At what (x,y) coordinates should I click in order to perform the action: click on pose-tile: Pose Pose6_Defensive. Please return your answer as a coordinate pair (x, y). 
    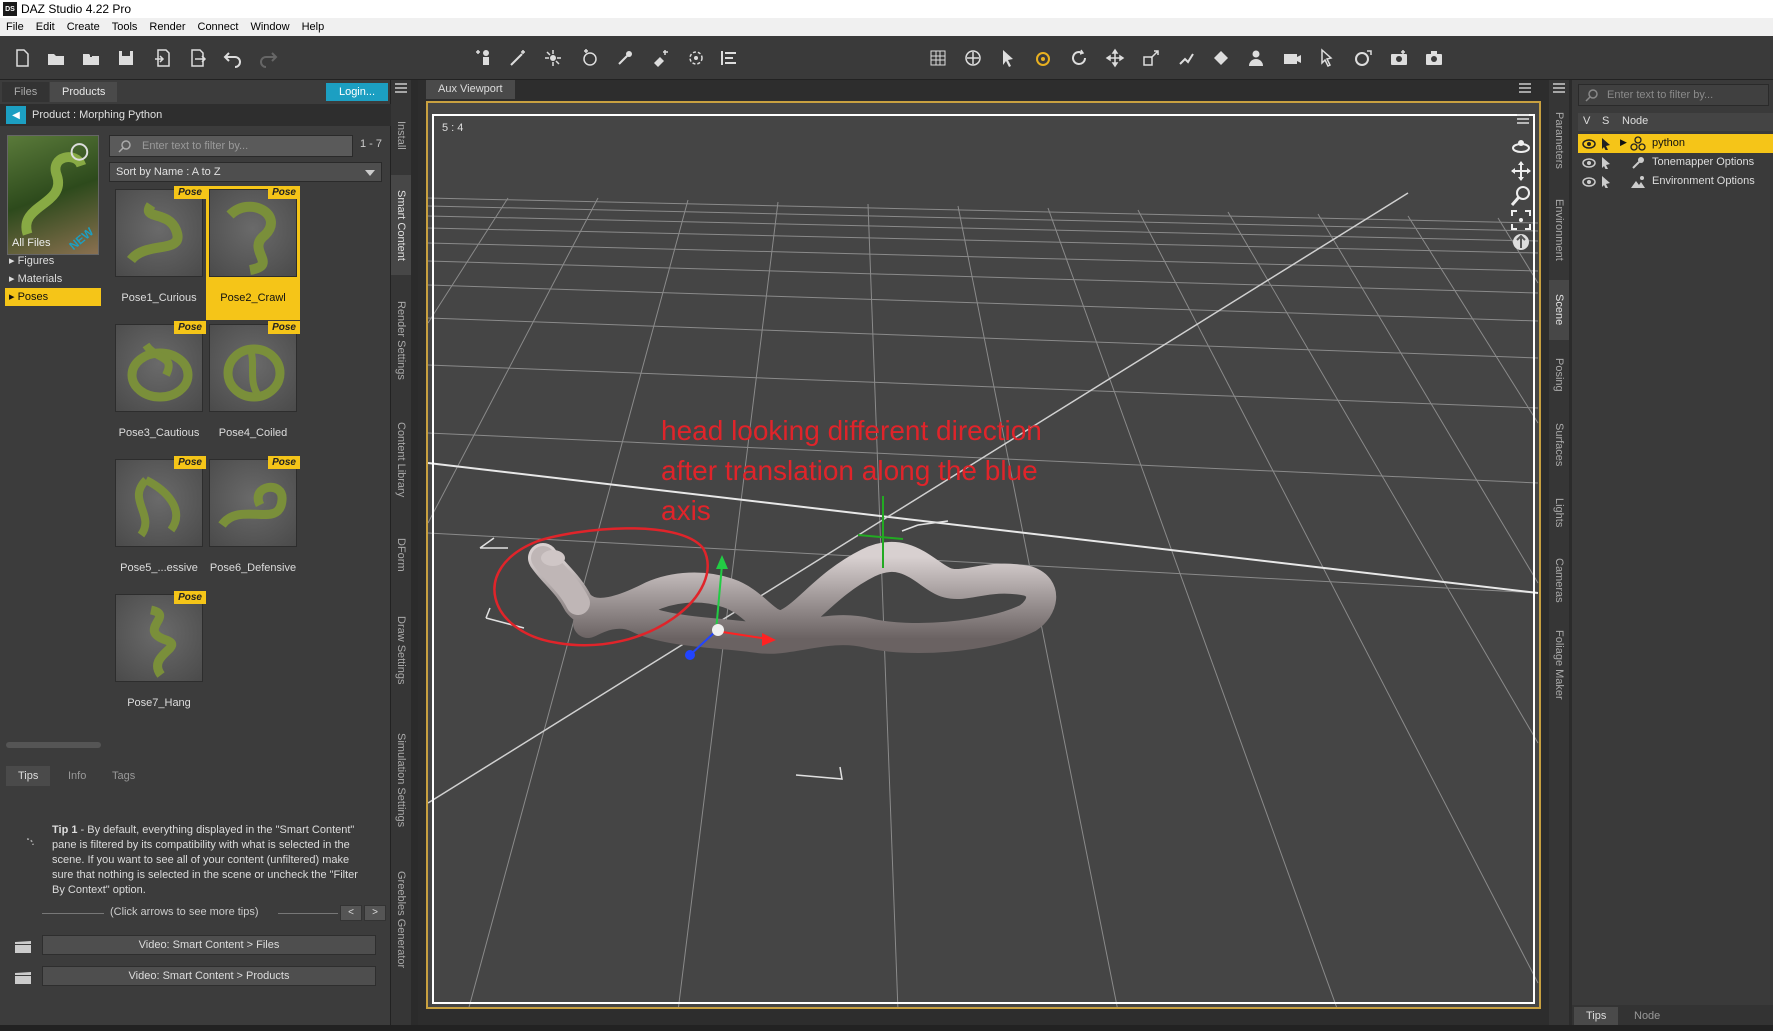
    Looking at the image, I should click on (253, 523).